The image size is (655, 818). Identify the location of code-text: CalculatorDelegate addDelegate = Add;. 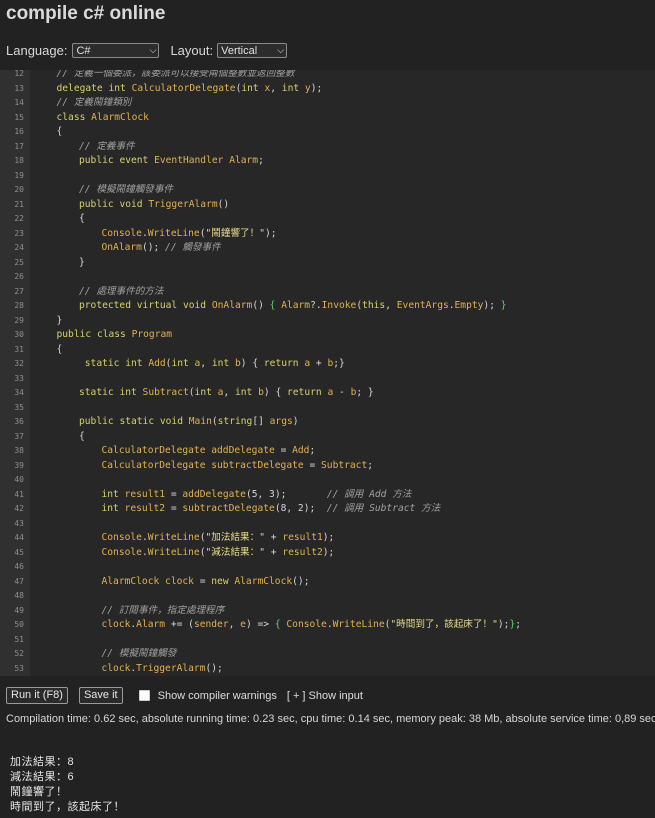
(209, 451).